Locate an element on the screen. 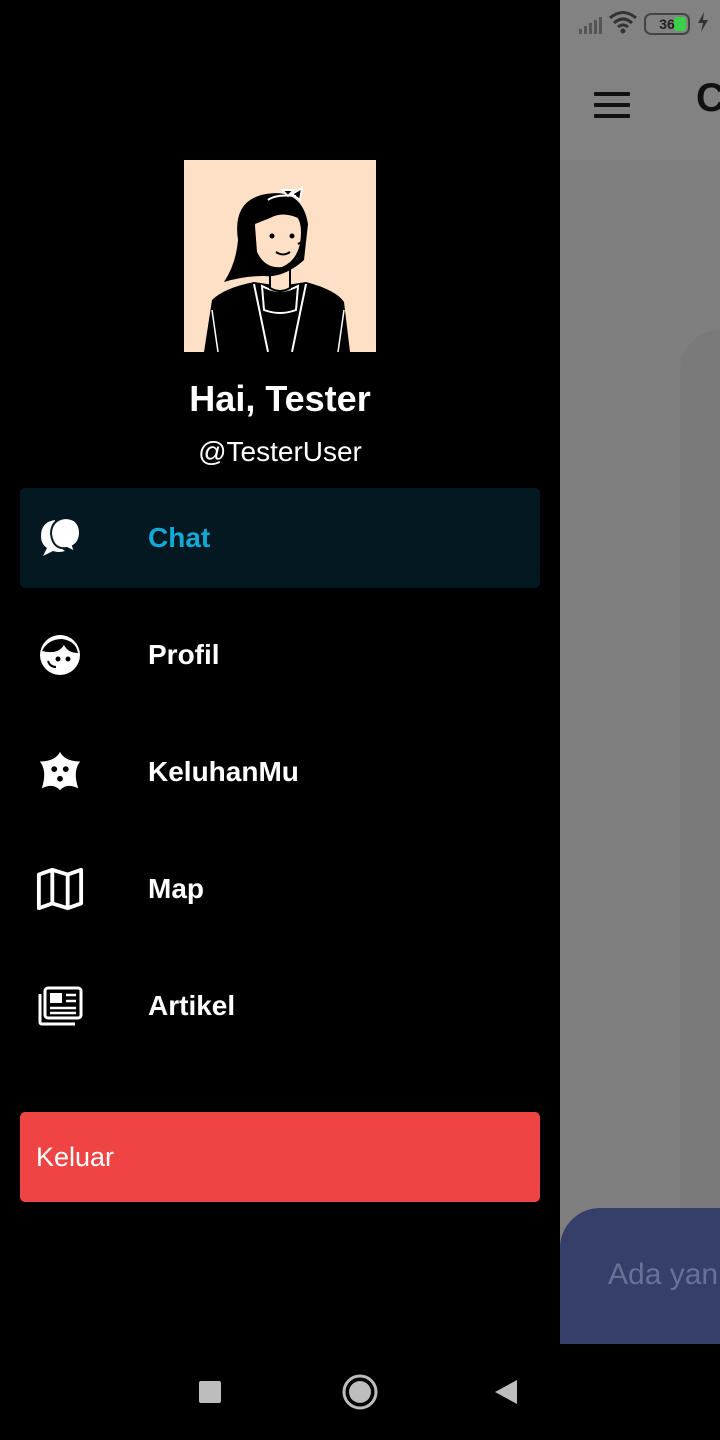  menu-label-keluhanmu: KeluhanMu is located at coordinates (223, 771).